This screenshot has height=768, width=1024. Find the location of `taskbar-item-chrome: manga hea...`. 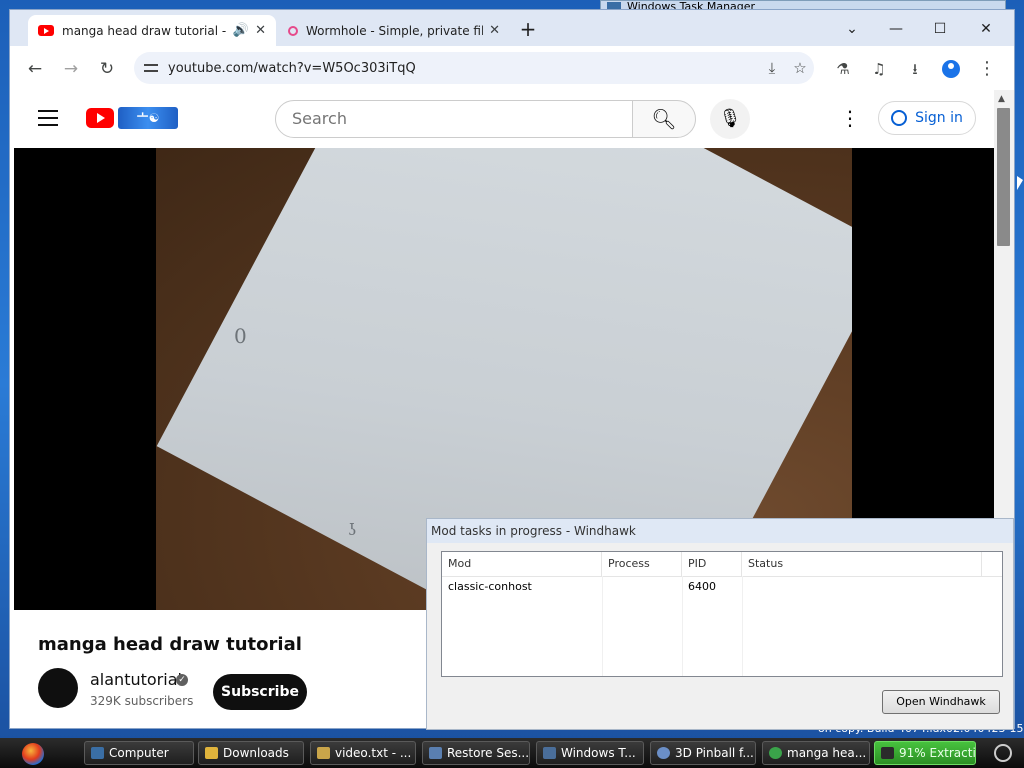

taskbar-item-chrome: manga hea... is located at coordinates (816, 753).